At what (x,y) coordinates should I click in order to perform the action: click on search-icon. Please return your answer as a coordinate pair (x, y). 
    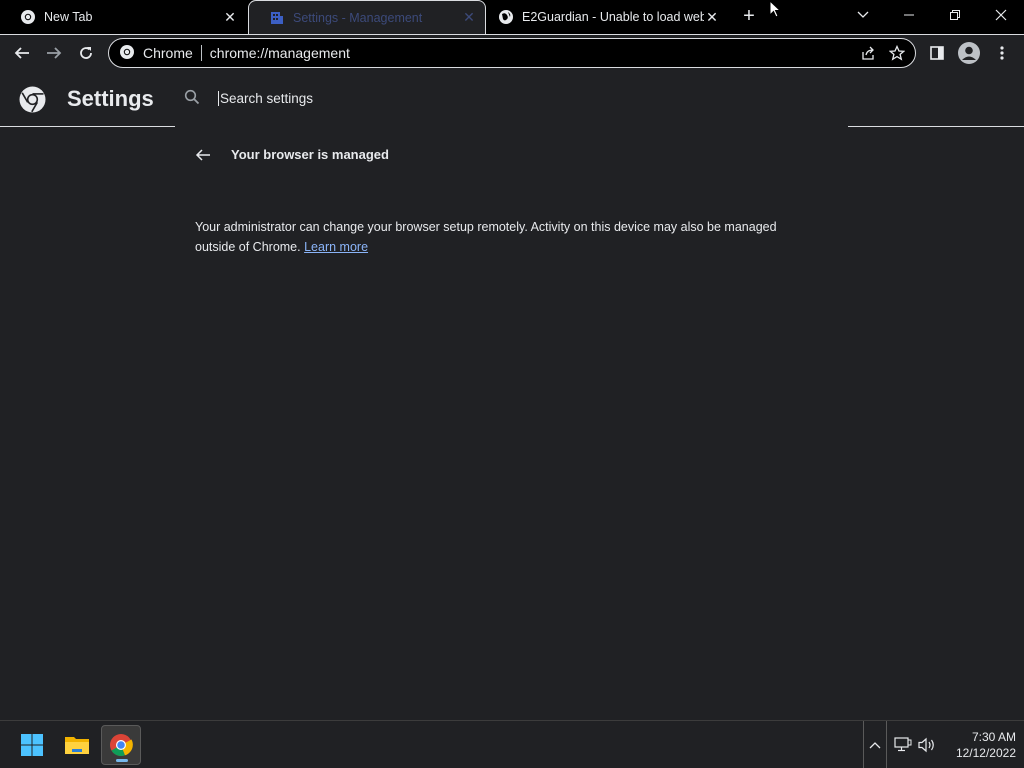
    Looking at the image, I should click on (193, 98).